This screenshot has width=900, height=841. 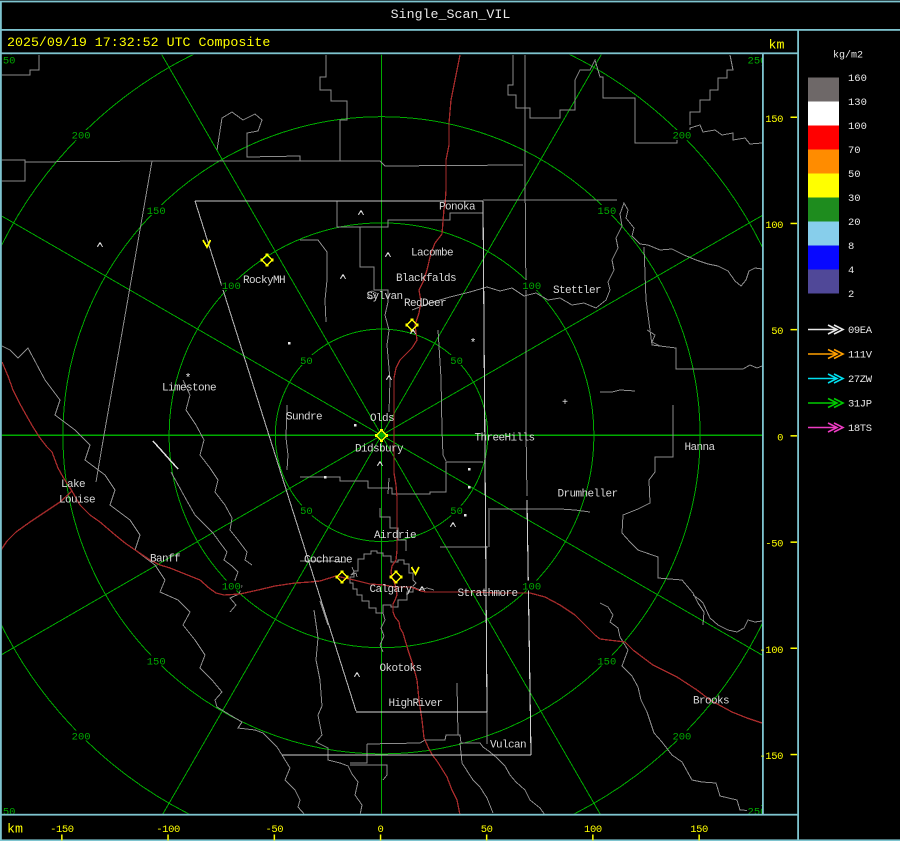 I want to click on svg-text: Banff, so click(x=165, y=560).